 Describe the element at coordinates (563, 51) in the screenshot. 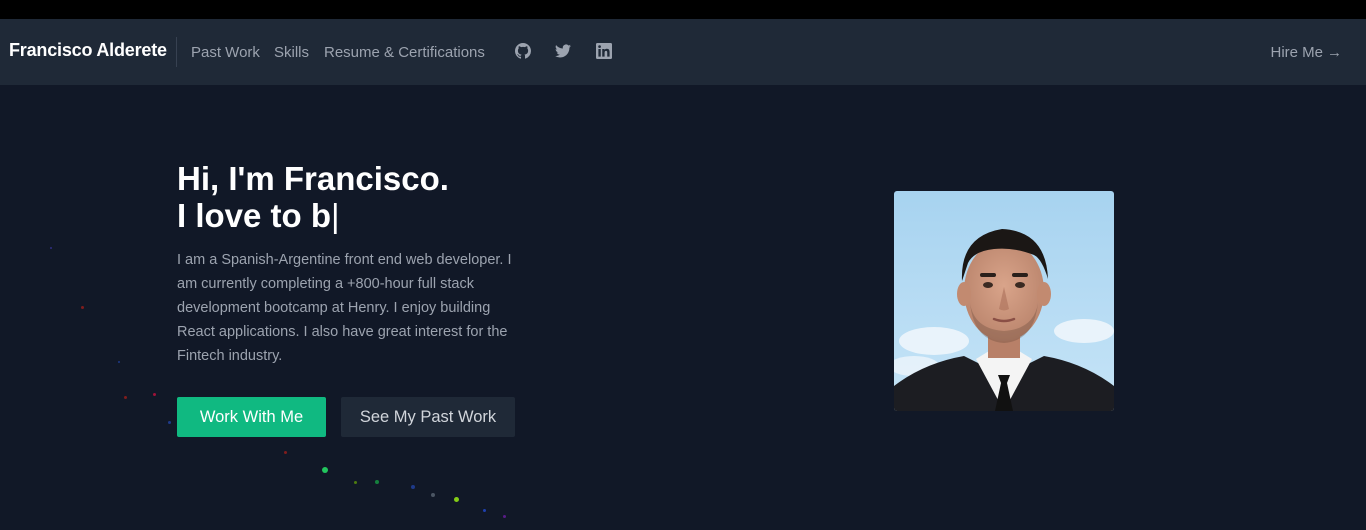

I see `twitter-icon` at that location.